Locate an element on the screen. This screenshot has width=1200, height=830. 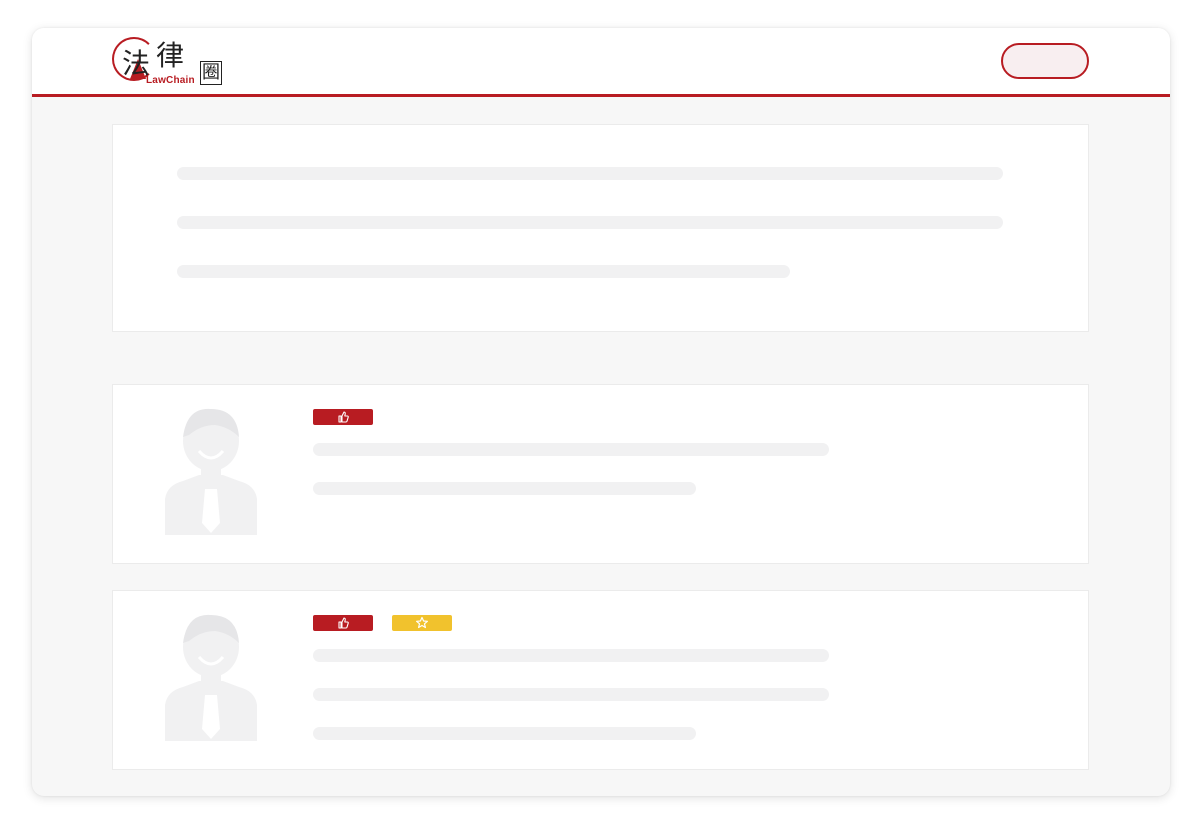
star-tag is located at coordinates (422, 623).